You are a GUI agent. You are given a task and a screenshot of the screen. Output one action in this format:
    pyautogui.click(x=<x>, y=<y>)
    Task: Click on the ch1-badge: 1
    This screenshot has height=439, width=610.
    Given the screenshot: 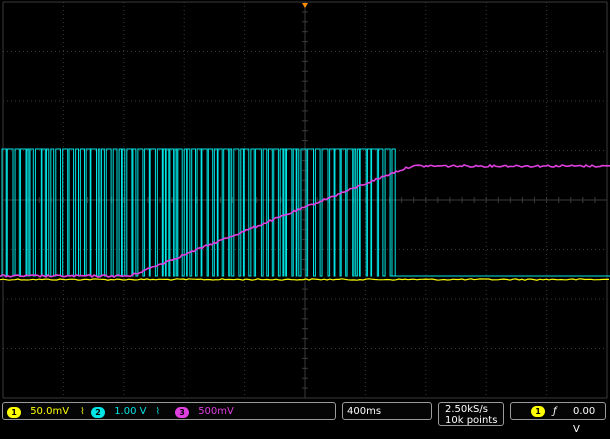 What is the action you would take?
    pyautogui.click(x=14, y=412)
    